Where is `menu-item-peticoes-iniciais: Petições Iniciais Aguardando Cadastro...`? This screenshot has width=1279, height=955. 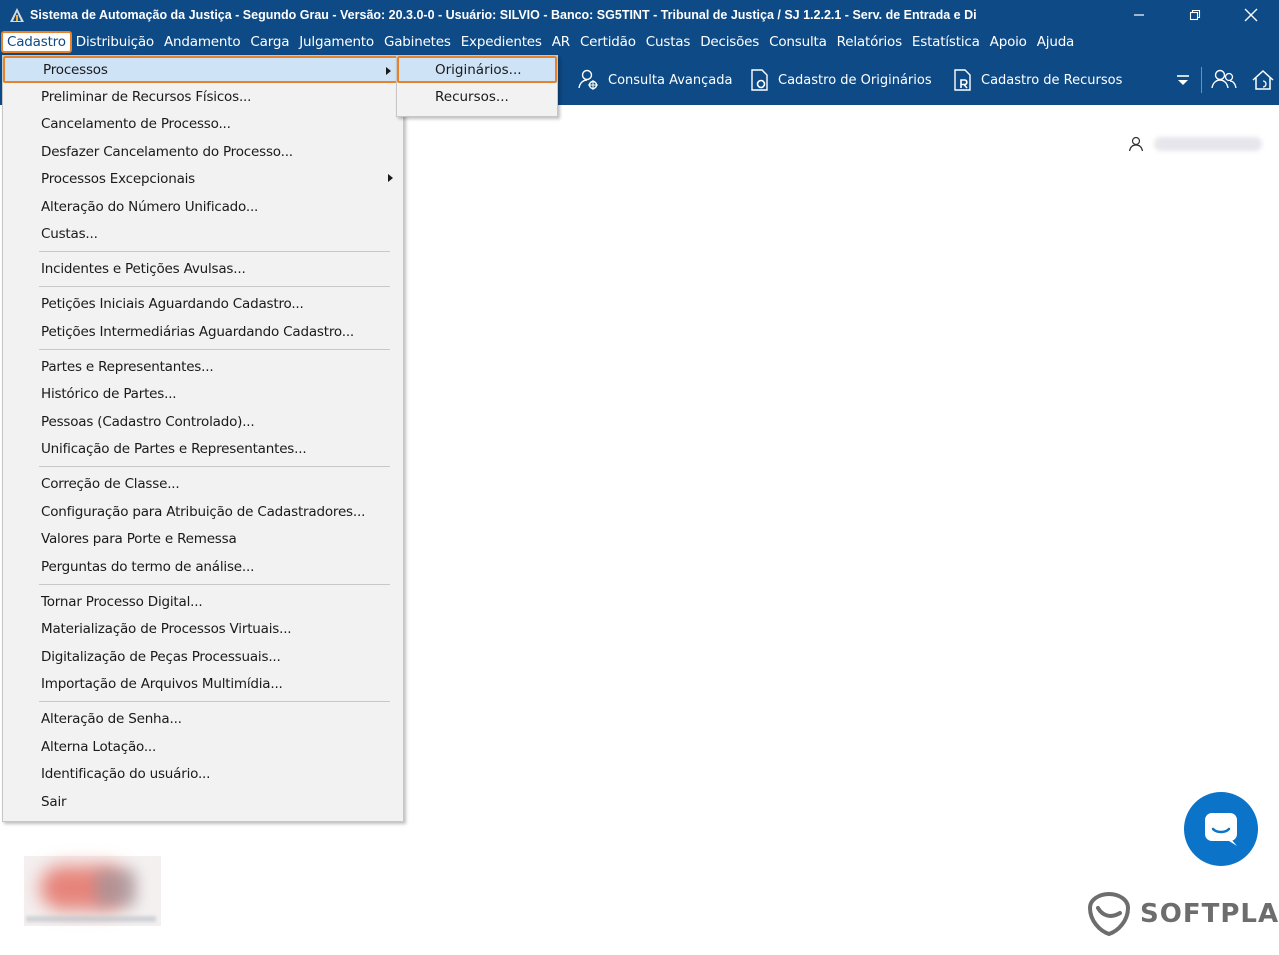 menu-item-peticoes-iniciais: Petições Iniciais Aguardando Cadastro... is located at coordinates (203, 303).